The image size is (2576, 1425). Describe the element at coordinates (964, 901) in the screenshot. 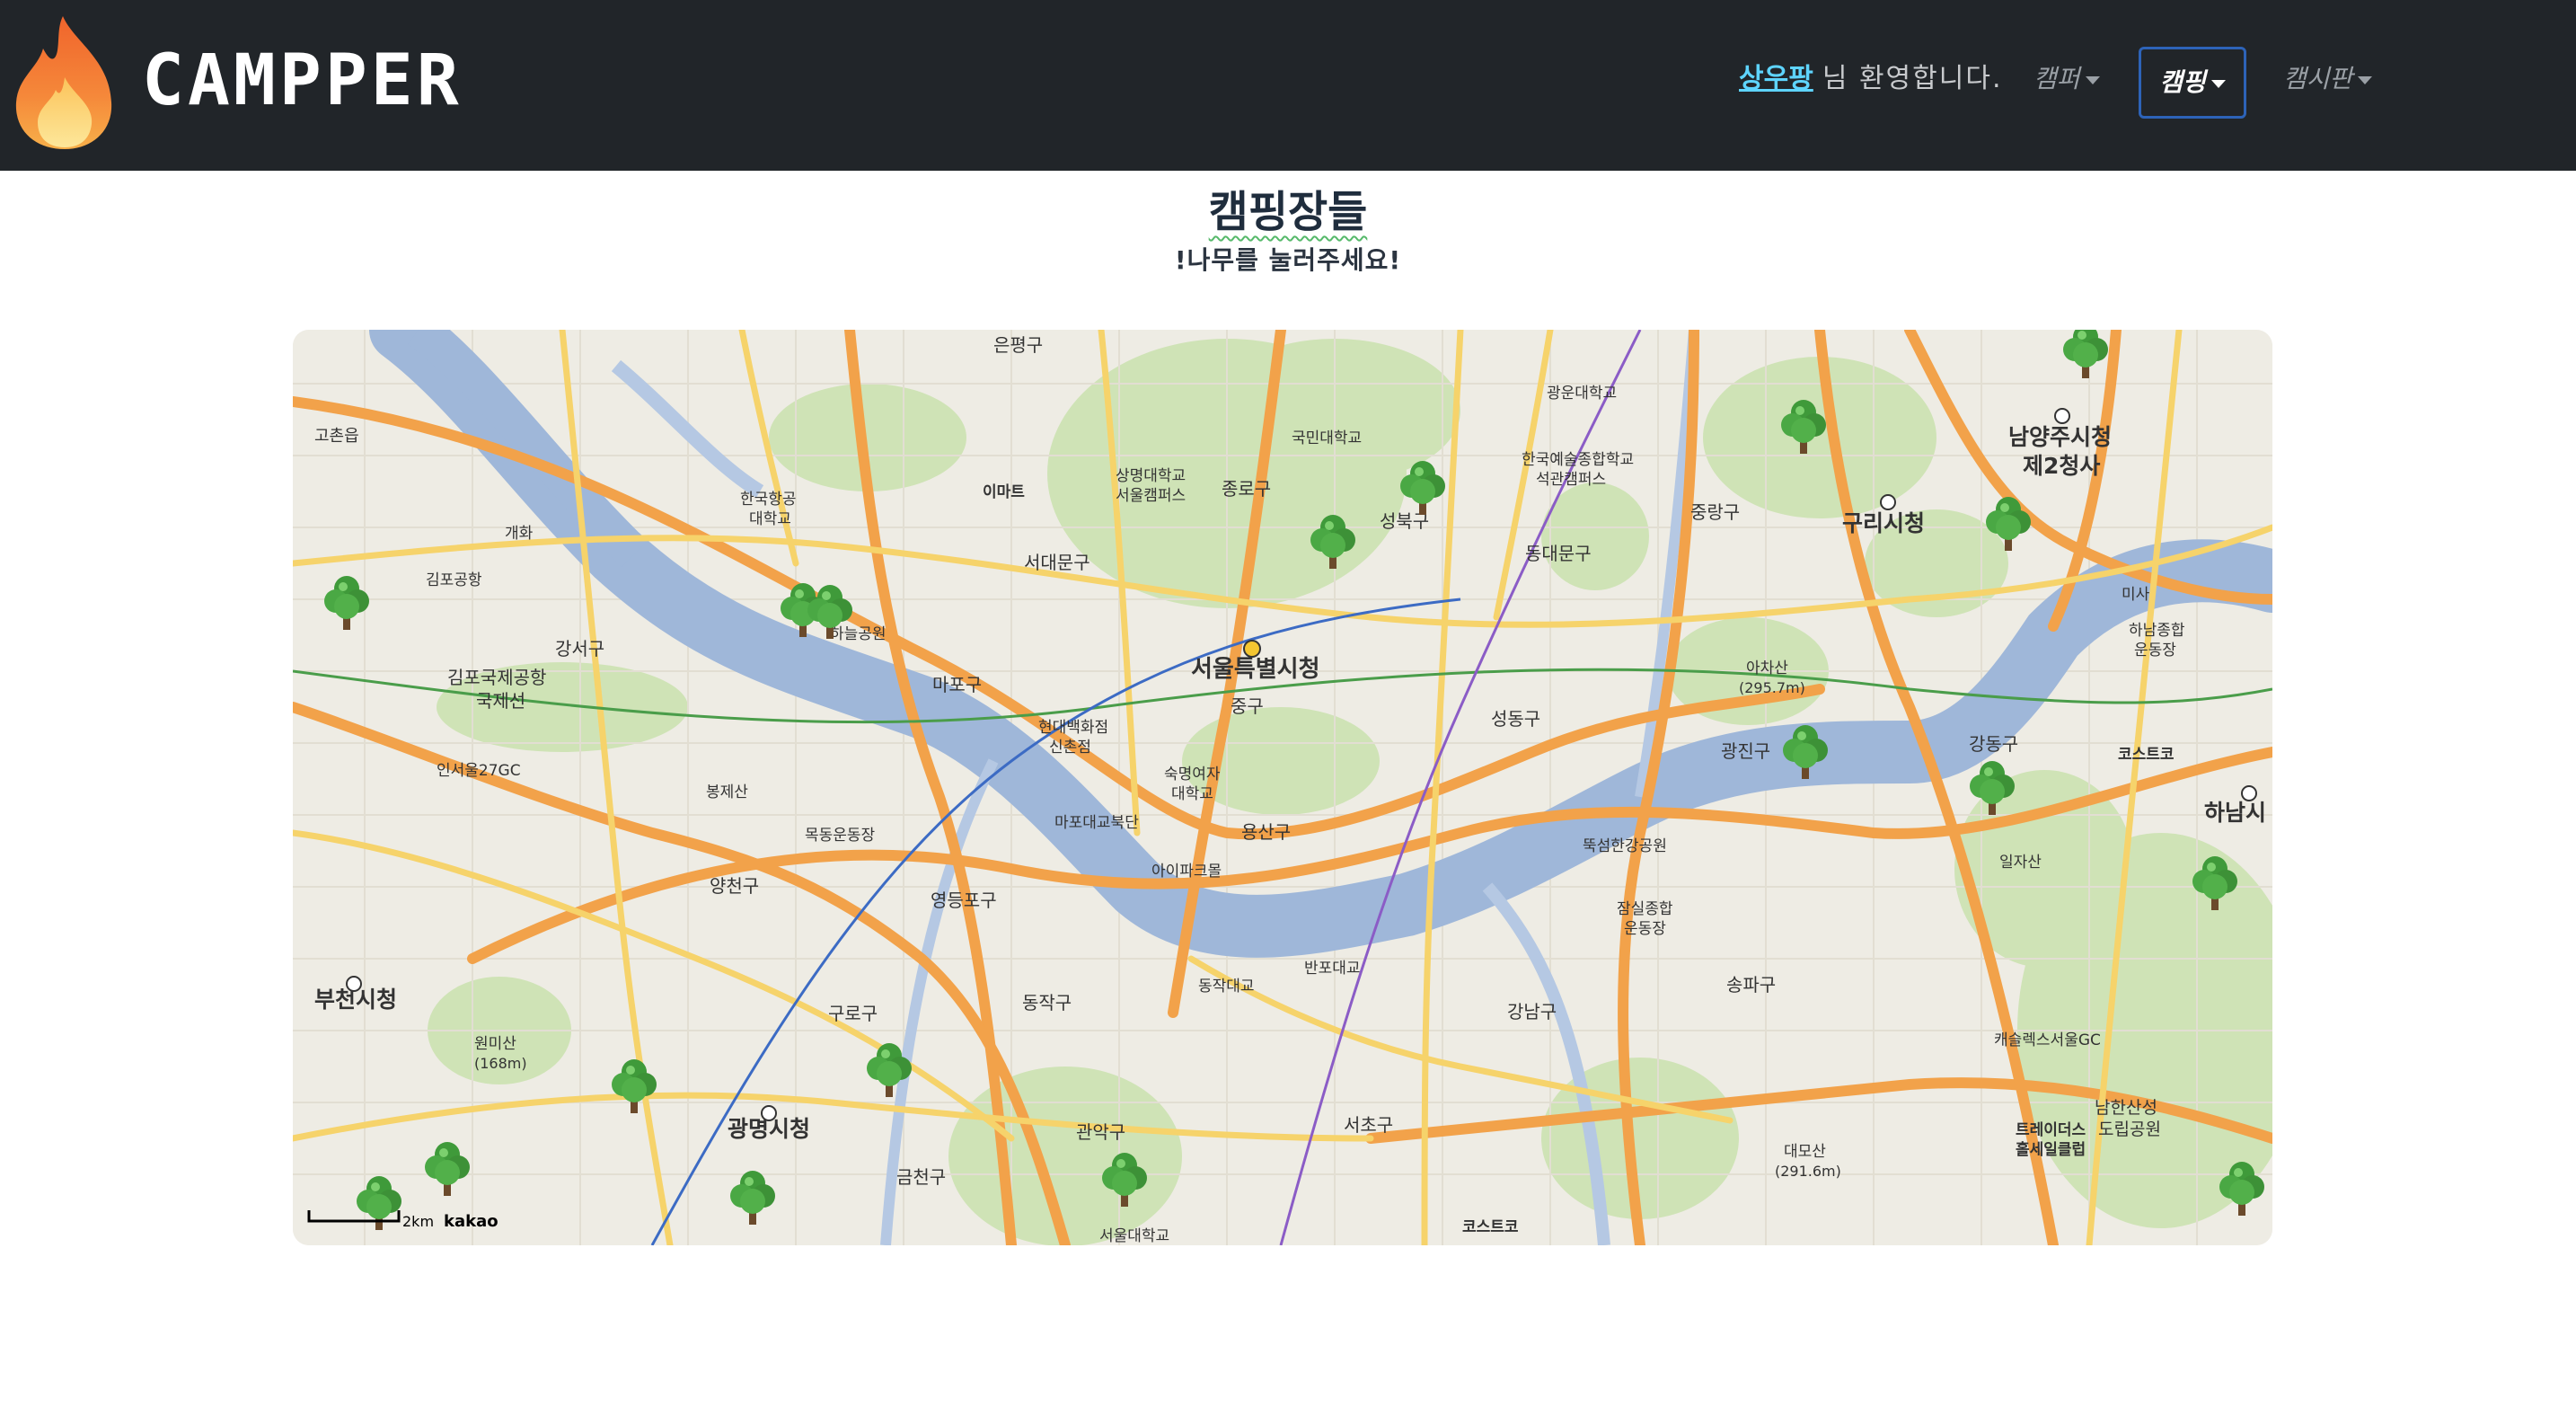

I see `map-label: 영등포구` at that location.